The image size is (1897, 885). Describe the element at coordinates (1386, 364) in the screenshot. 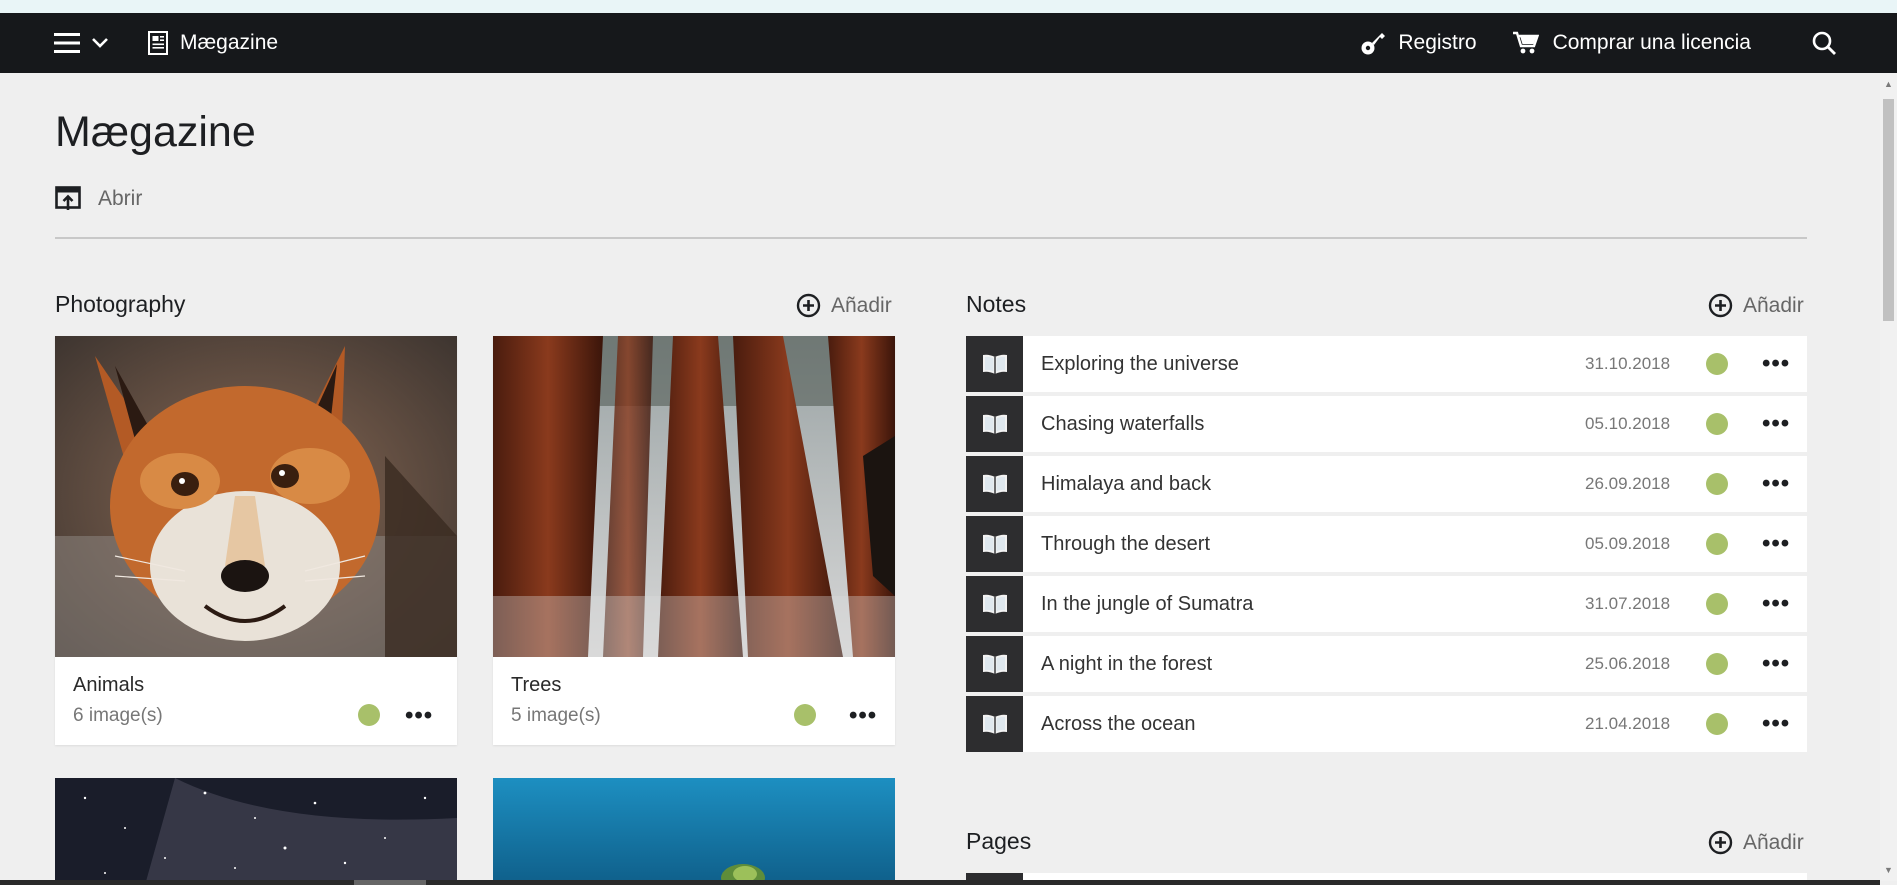

I see `note-row: Exploring the universe 31.10.2018 •••` at that location.